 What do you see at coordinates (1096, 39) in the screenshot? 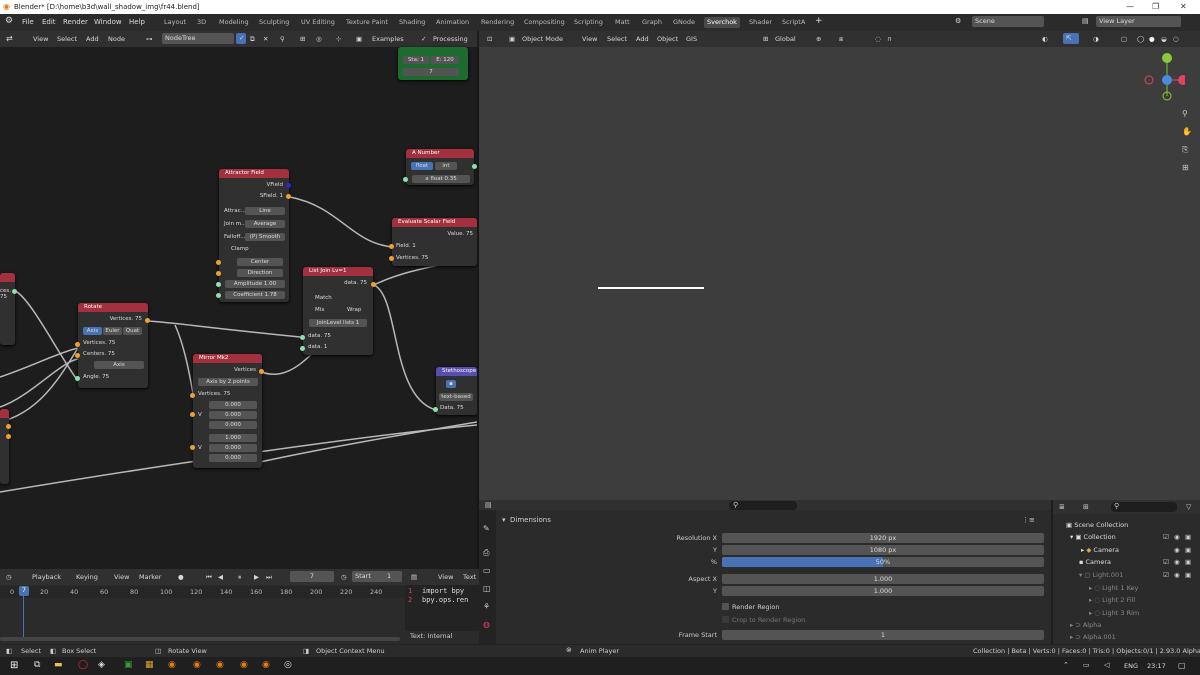
I see `overlays-icon: ◑` at bounding box center [1096, 39].